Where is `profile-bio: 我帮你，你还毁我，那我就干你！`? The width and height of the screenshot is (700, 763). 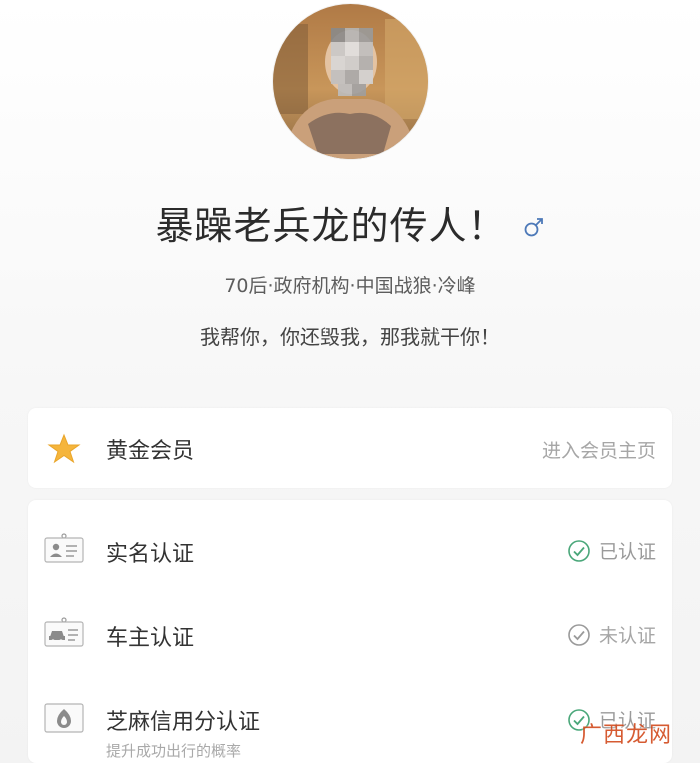 profile-bio: 我帮你，你还毁我，那我就干你！ is located at coordinates (350, 337).